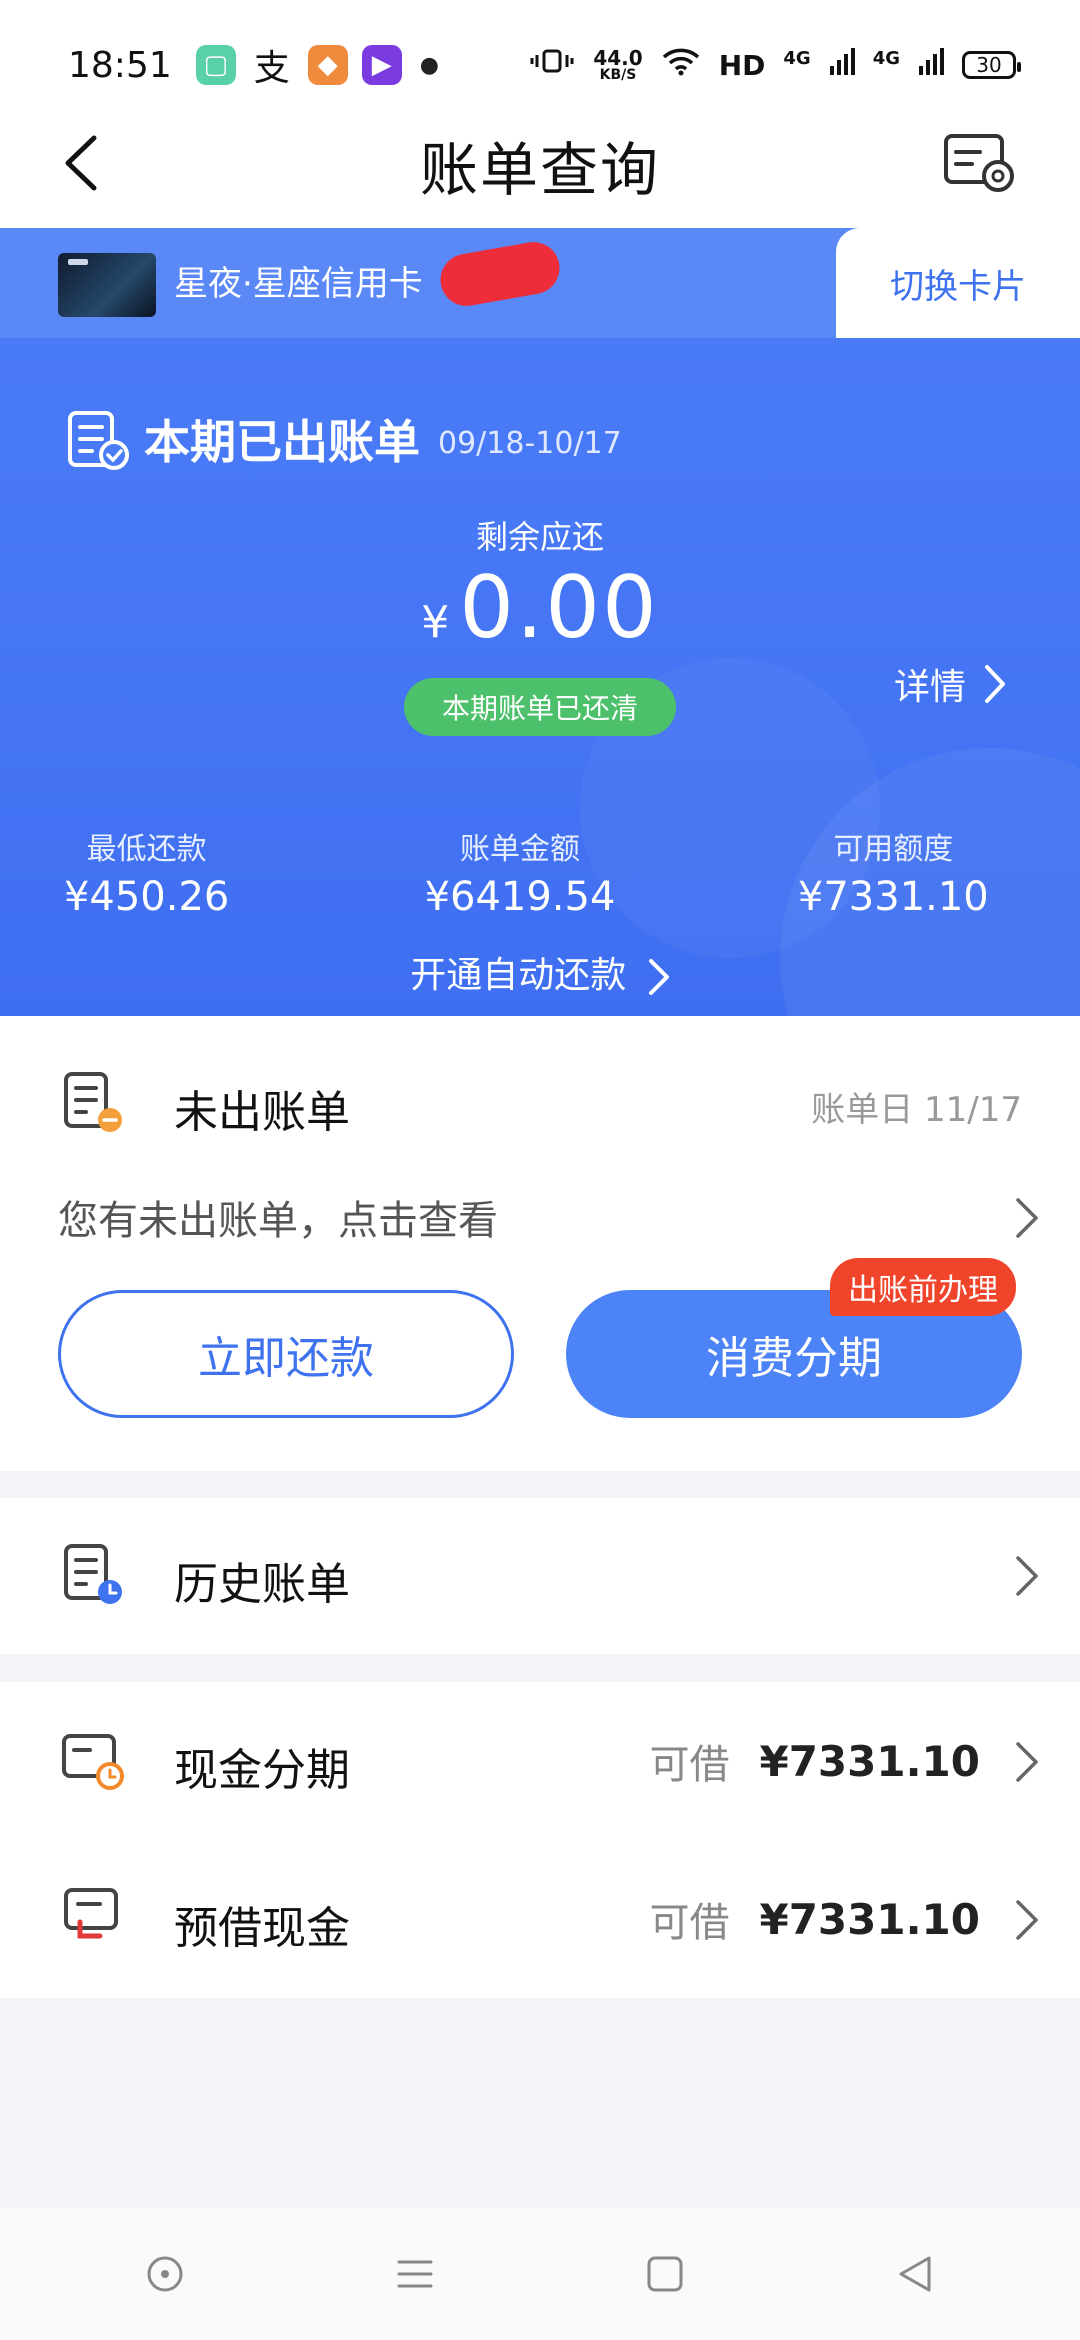 The width and height of the screenshot is (1080, 2340). Describe the element at coordinates (120, 65) in the screenshot. I see `status-time: 18:51` at that location.